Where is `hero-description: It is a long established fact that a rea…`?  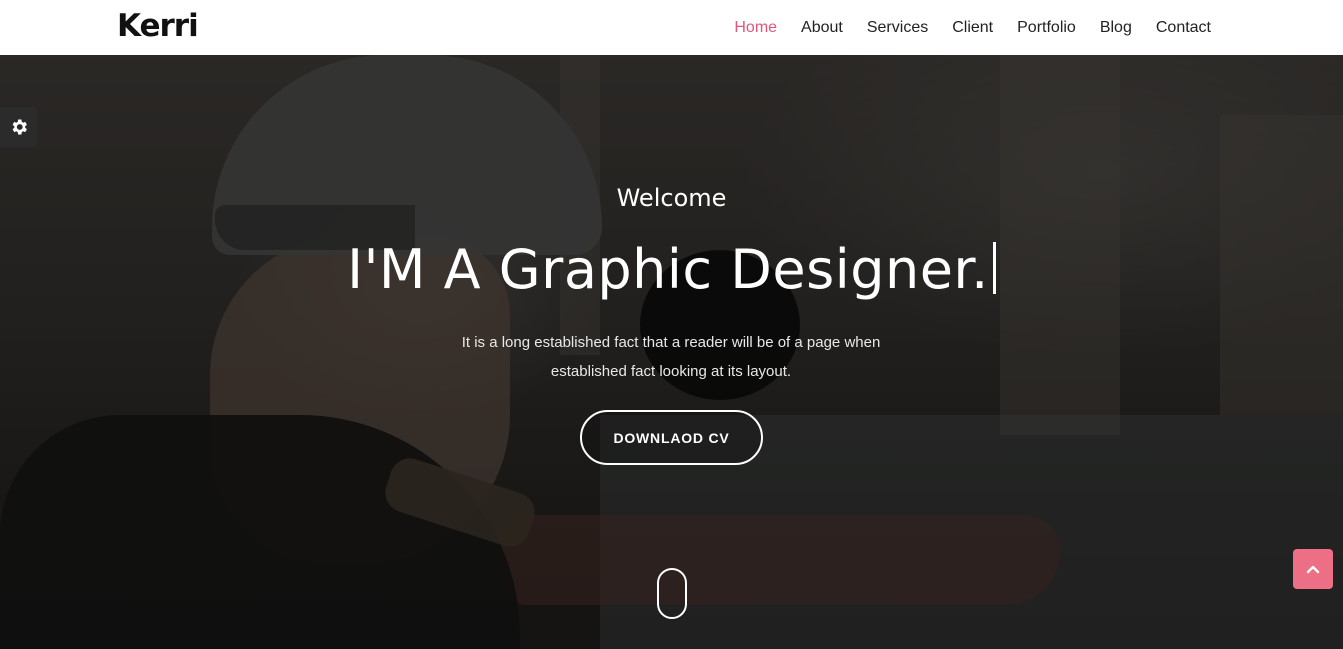 hero-description: It is a long established fact that a rea… is located at coordinates (671, 357).